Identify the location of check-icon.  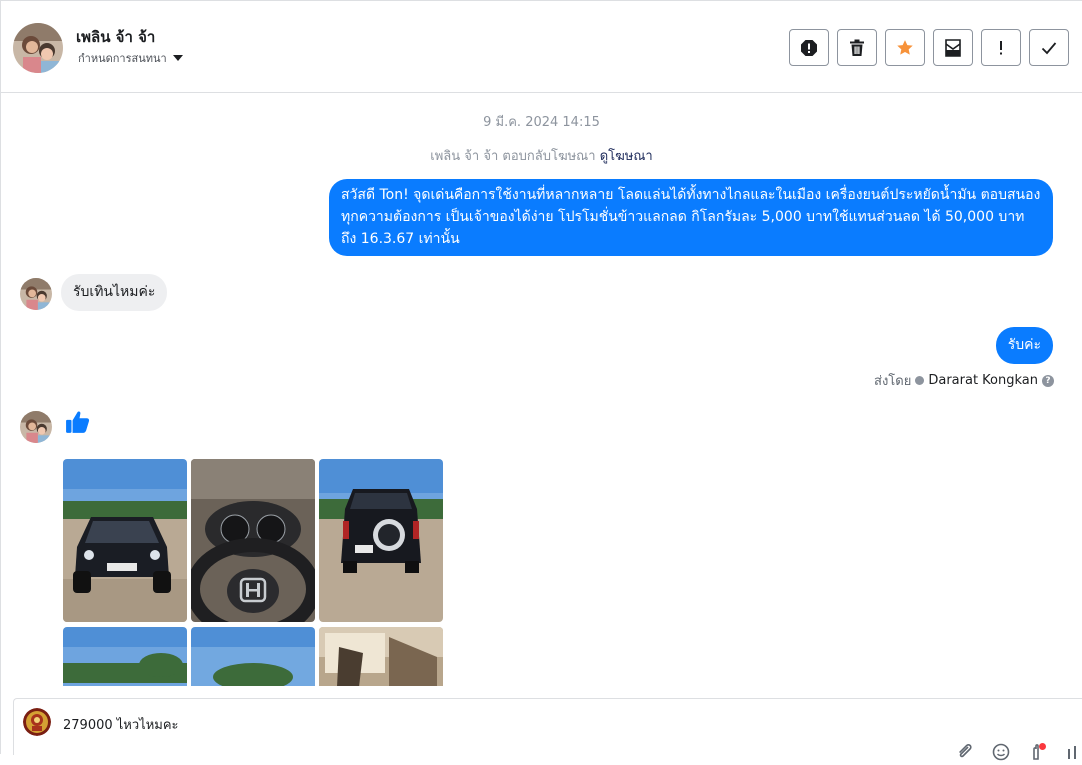
(1049, 47).